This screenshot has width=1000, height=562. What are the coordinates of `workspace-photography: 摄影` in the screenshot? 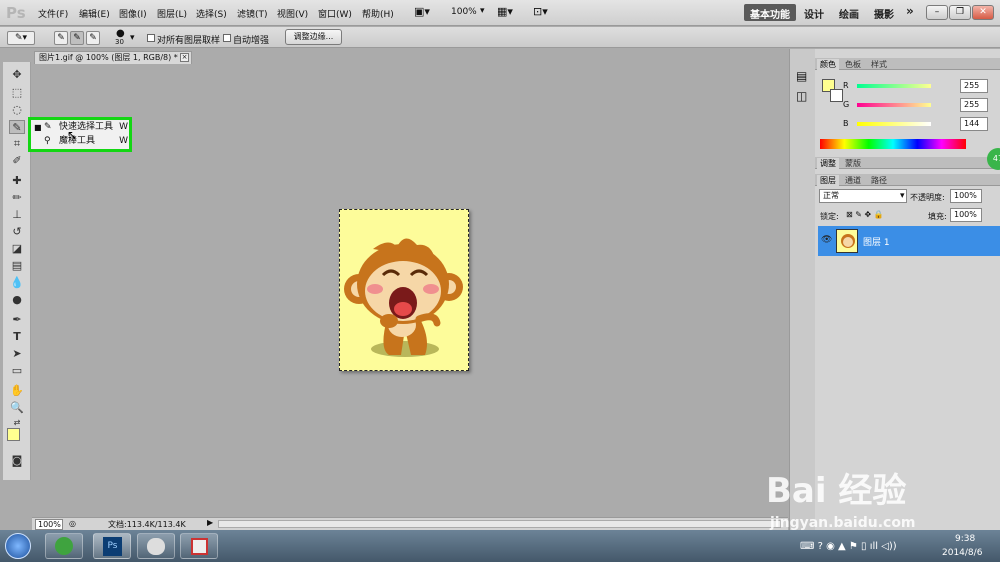 It's located at (884, 12).